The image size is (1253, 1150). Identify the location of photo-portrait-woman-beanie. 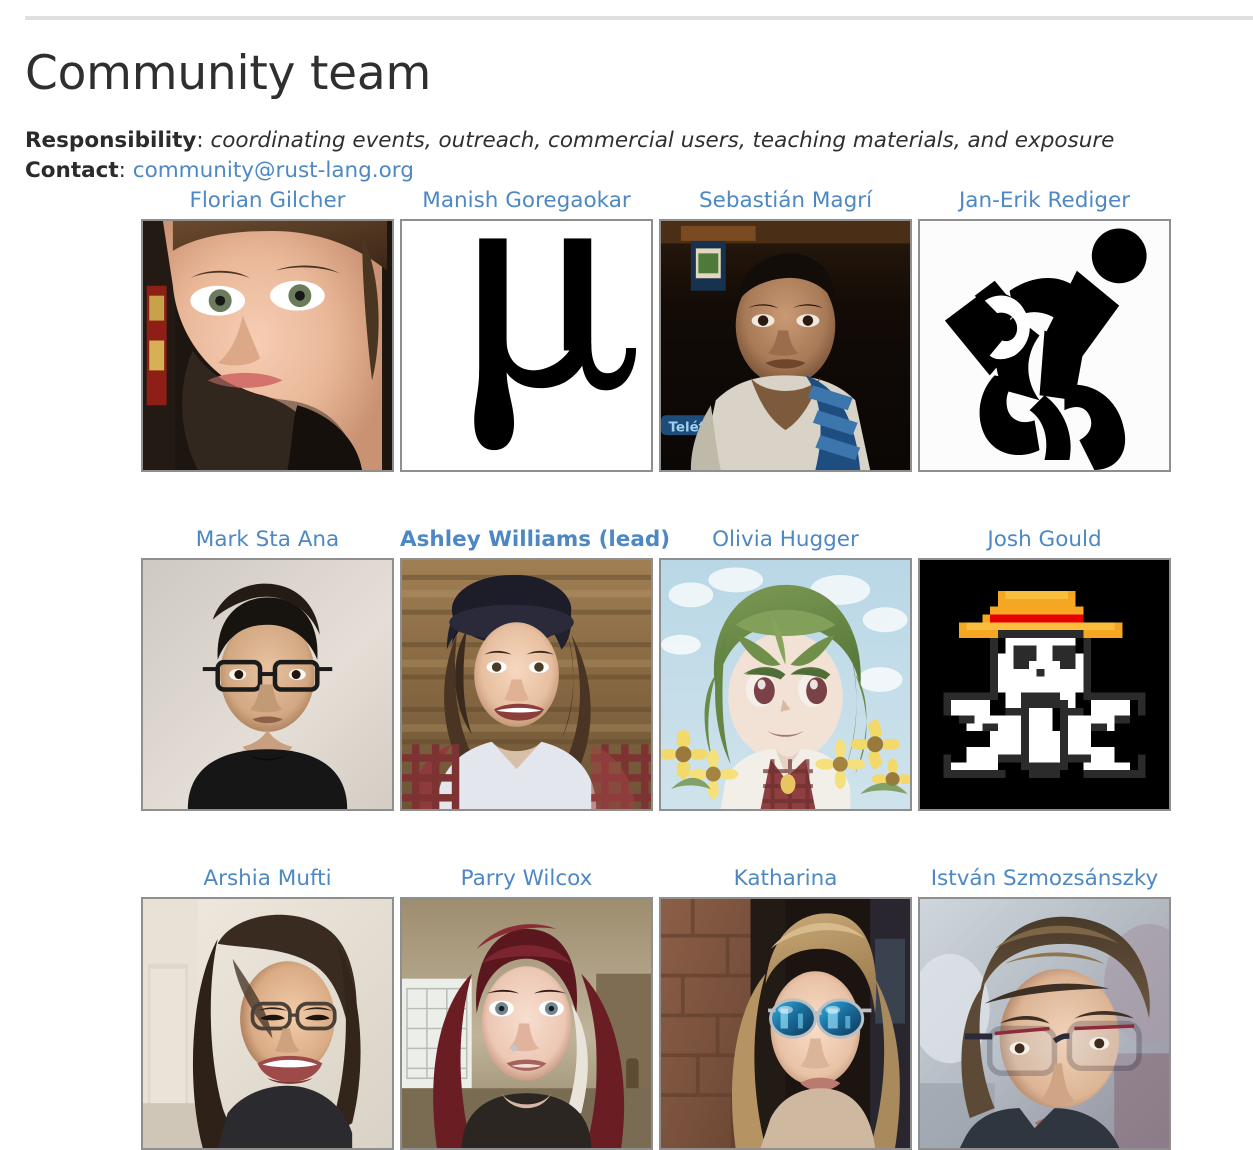
(526, 684).